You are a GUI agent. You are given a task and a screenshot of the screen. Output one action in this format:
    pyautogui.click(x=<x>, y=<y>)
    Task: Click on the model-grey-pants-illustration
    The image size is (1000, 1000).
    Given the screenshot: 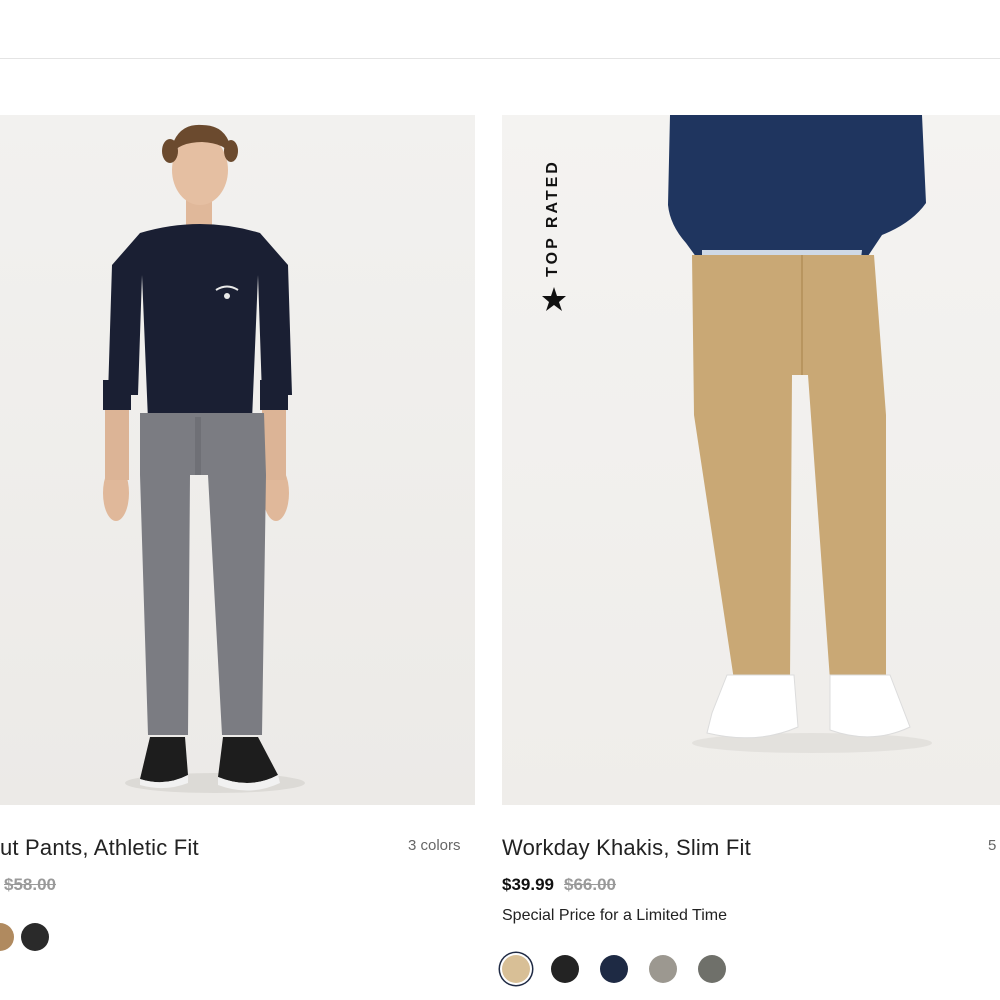 What is the action you would take?
    pyautogui.click(x=204, y=458)
    